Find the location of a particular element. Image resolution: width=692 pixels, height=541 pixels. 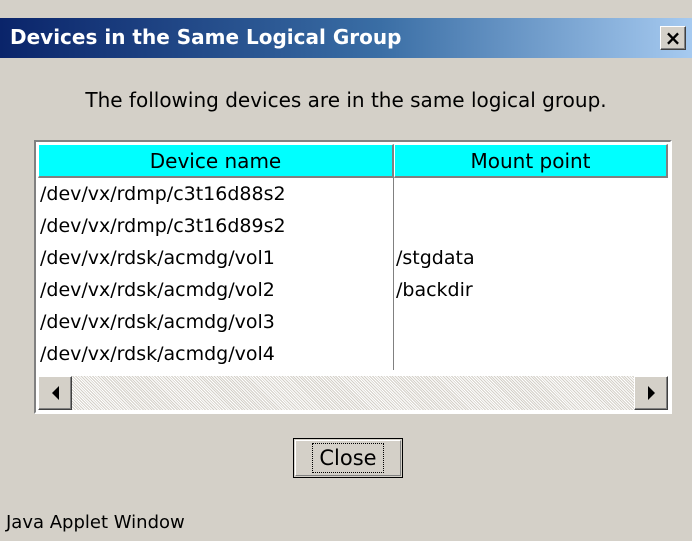

table-row: /dev/vx/rdsk/acmdg/vol2 /backdir is located at coordinates (353, 290).